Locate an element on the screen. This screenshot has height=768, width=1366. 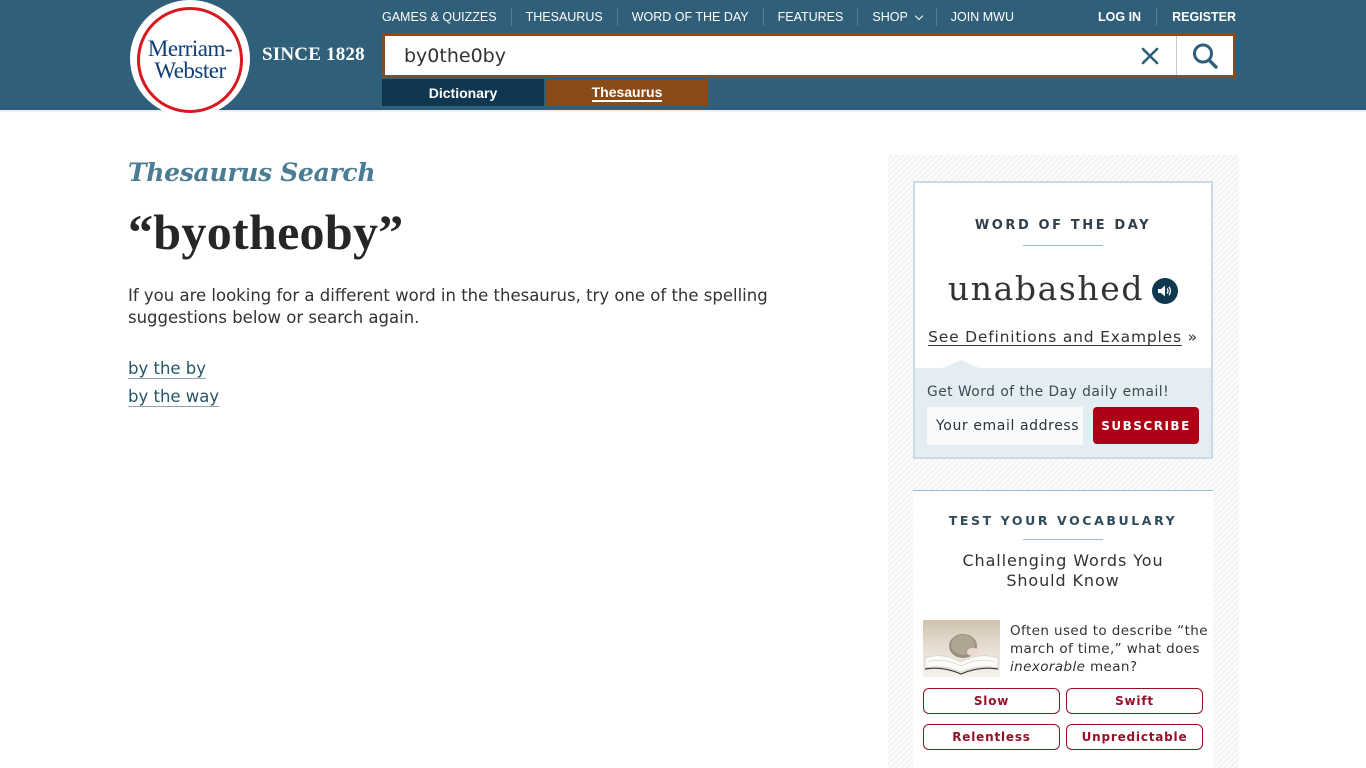
answer-button-slow: Slow is located at coordinates (991, 701).